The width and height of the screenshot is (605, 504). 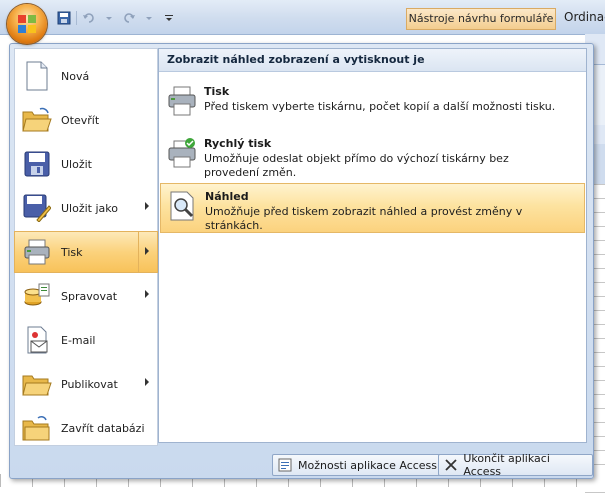 I want to click on menu-item-close-database: Zavřít databázi, so click(x=86, y=428).